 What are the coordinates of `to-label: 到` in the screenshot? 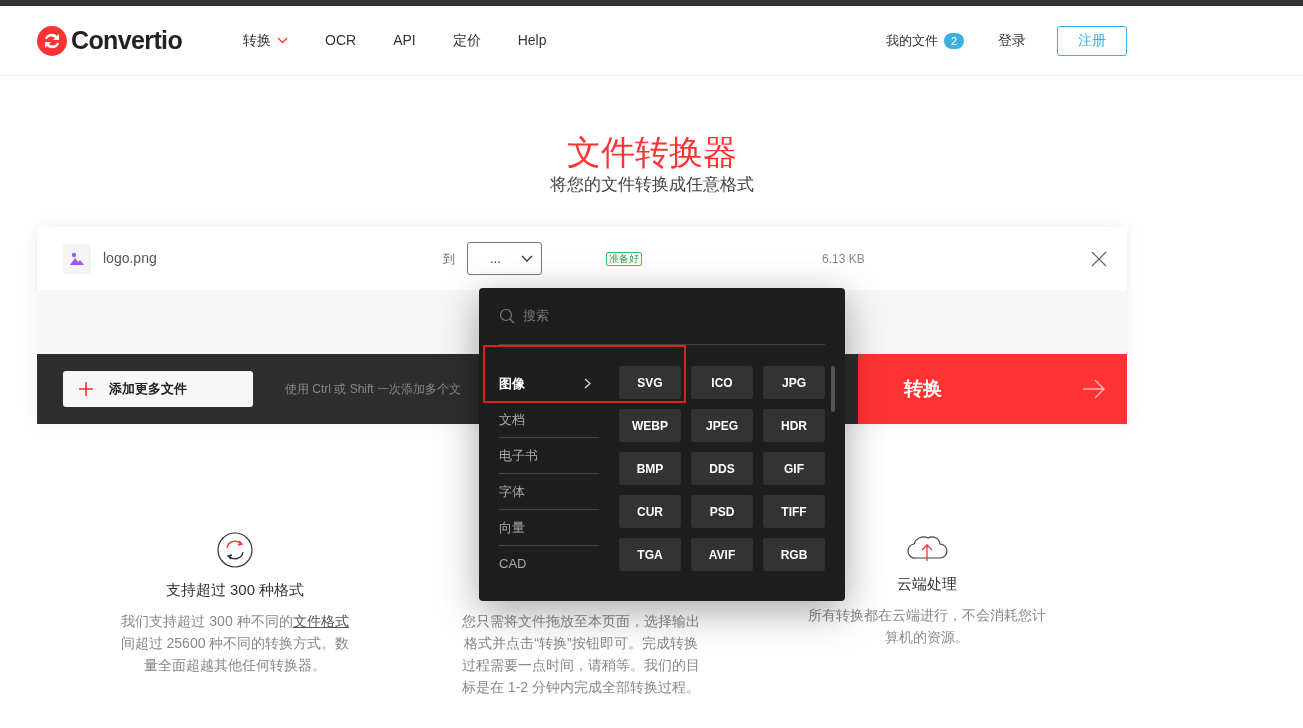 It's located at (449, 259).